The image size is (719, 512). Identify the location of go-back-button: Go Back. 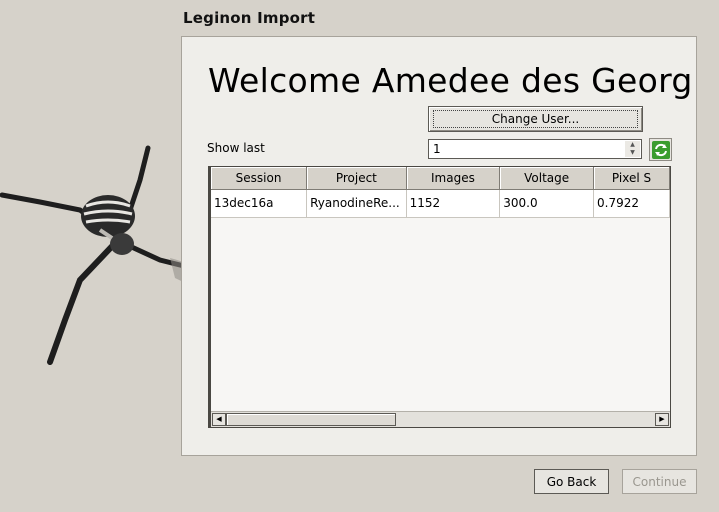
(571, 481).